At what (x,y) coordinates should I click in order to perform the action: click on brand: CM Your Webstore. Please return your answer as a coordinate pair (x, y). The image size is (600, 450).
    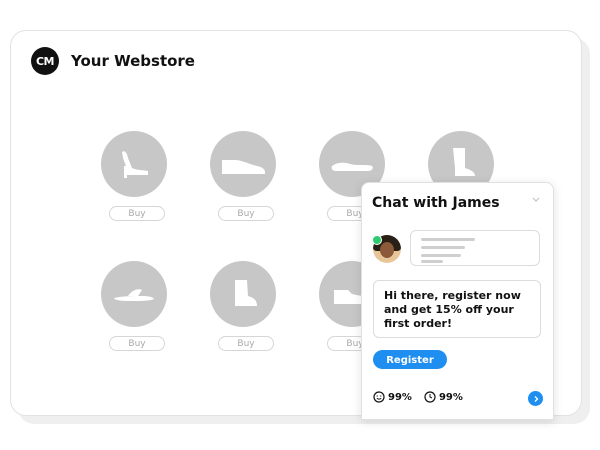
    Looking at the image, I should click on (113, 61).